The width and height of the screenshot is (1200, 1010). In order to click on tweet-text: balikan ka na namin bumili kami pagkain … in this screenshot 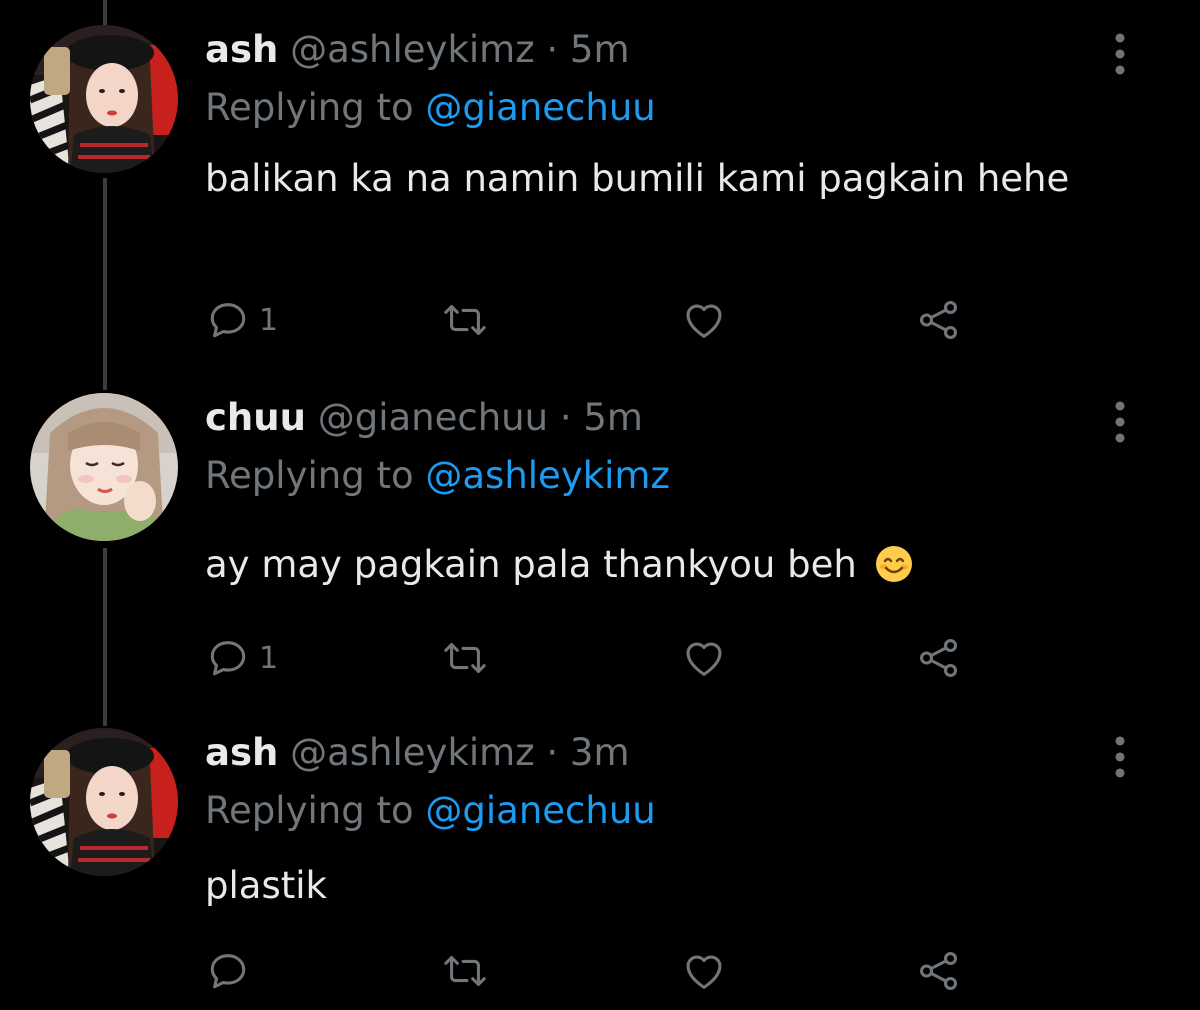, I will do `click(637, 178)`.